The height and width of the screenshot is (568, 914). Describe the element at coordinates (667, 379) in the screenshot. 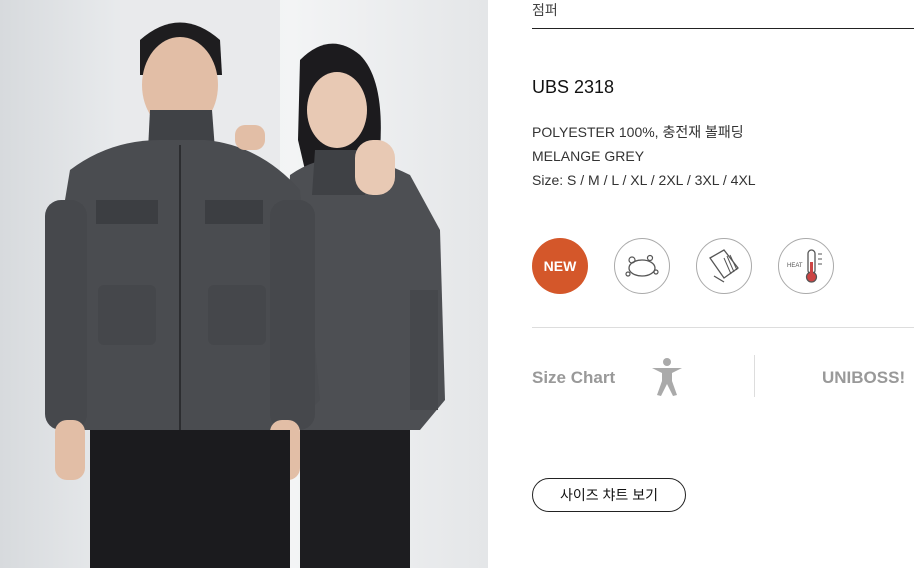

I see `person-icon` at that location.